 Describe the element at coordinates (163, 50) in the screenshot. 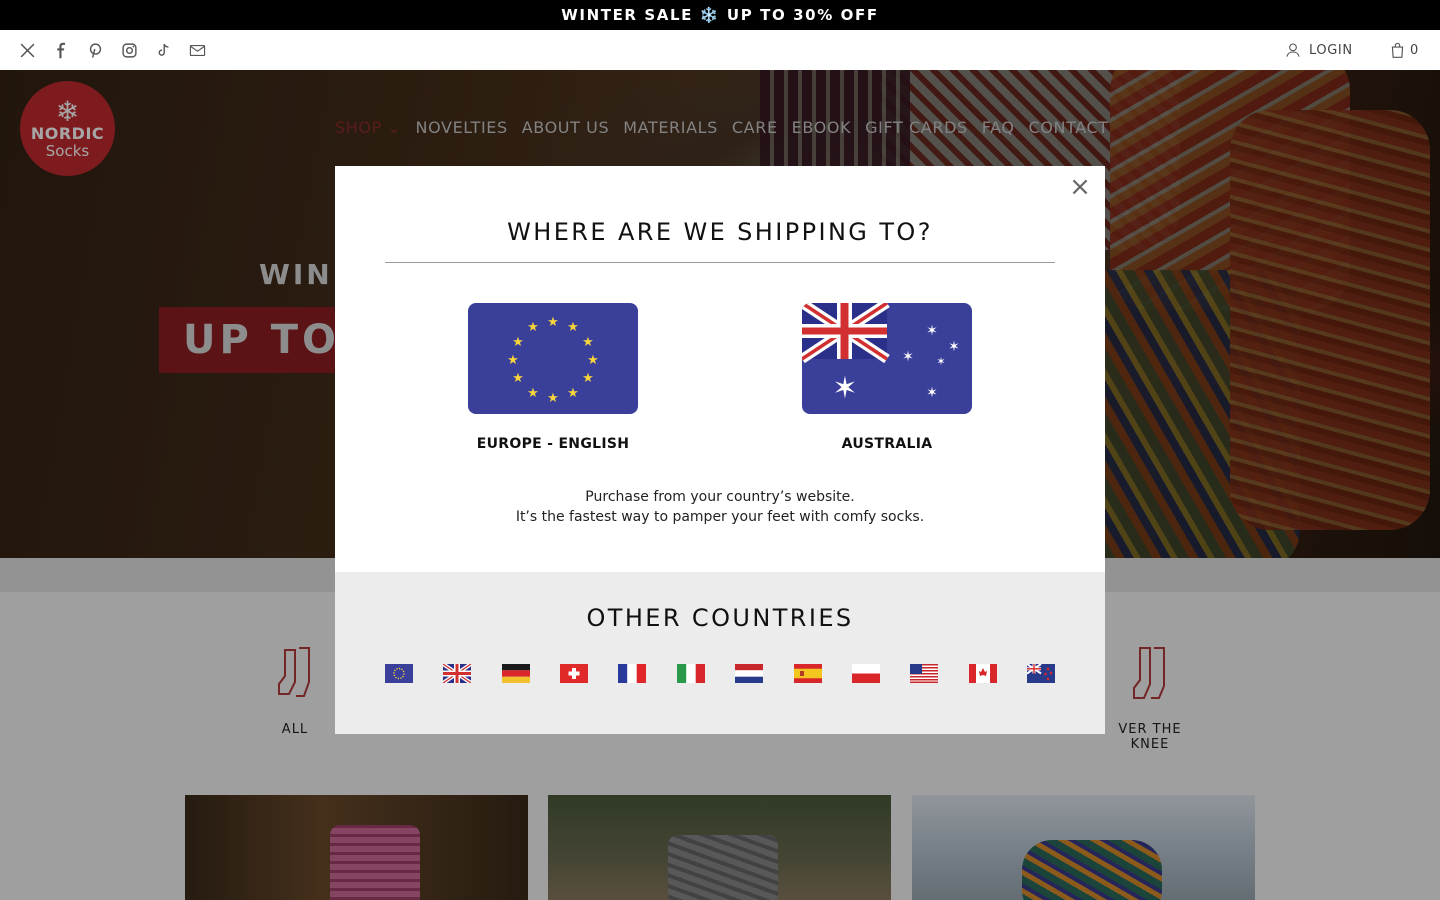

I see `tiktok-icon` at that location.